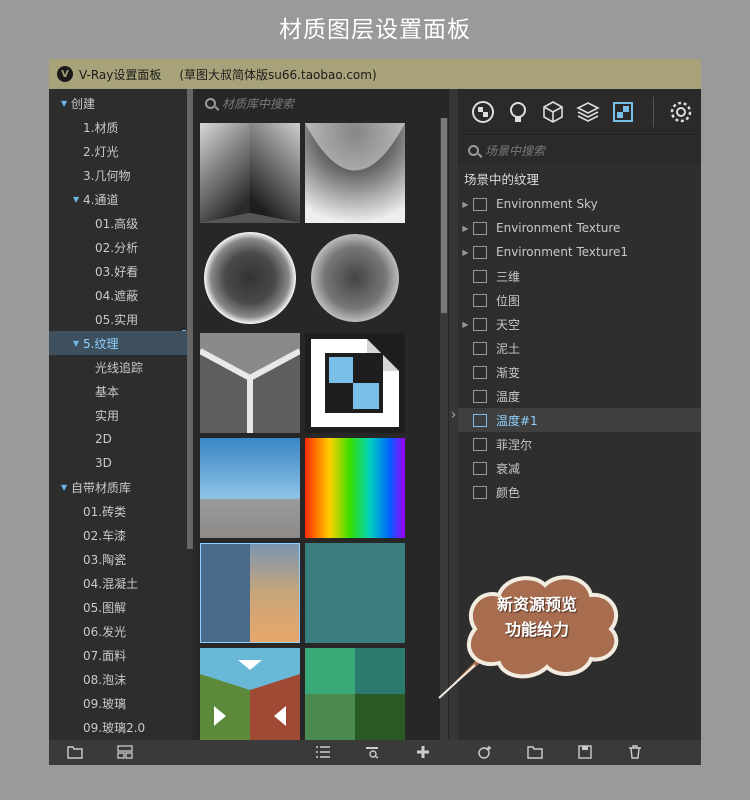  What do you see at coordinates (118, 511) in the screenshot?
I see `tree-item: 01.砖类` at bounding box center [118, 511].